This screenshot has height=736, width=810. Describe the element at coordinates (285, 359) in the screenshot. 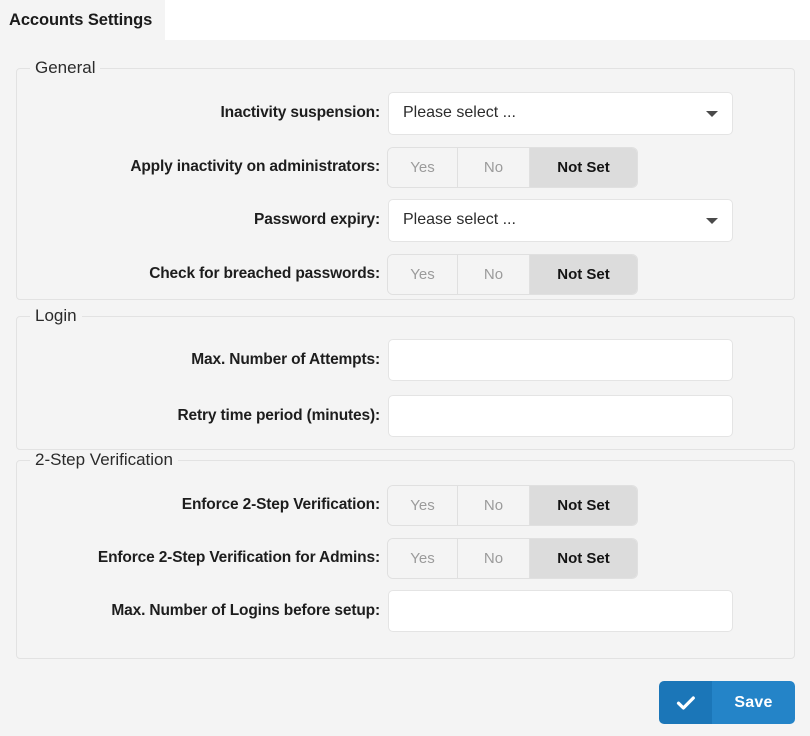

I see `label-max-number-of-attempts: Max. Number of Attempts:` at that location.